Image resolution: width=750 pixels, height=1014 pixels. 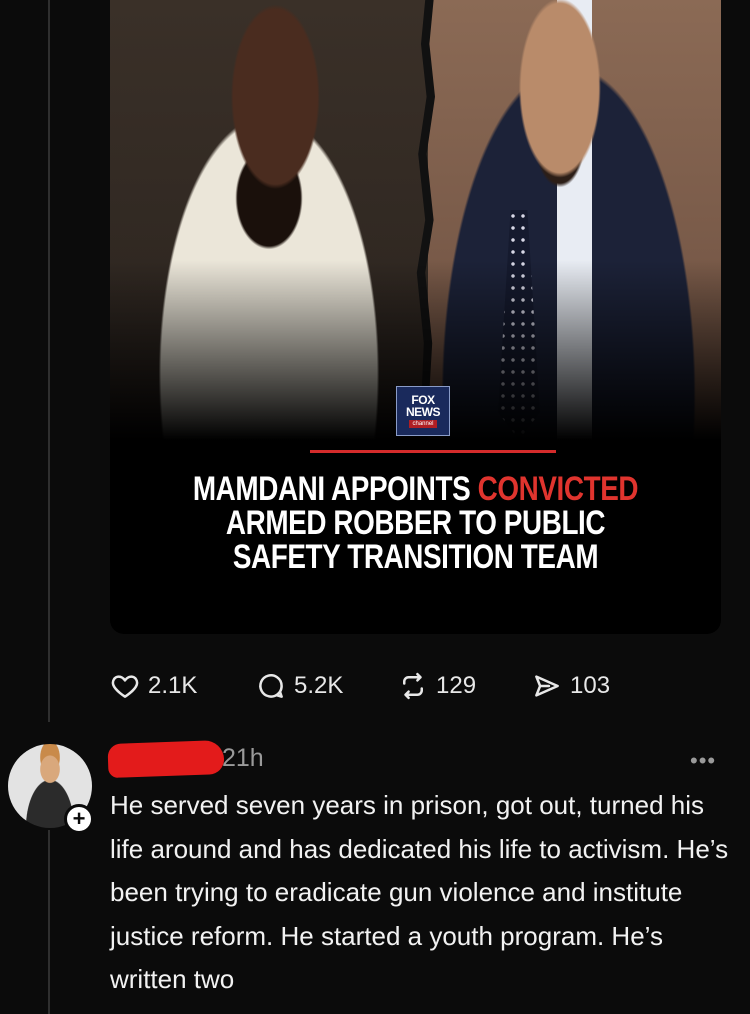 What do you see at coordinates (423, 411) in the screenshot?
I see `fox-news-logo: FOX NEWS channel` at bounding box center [423, 411].